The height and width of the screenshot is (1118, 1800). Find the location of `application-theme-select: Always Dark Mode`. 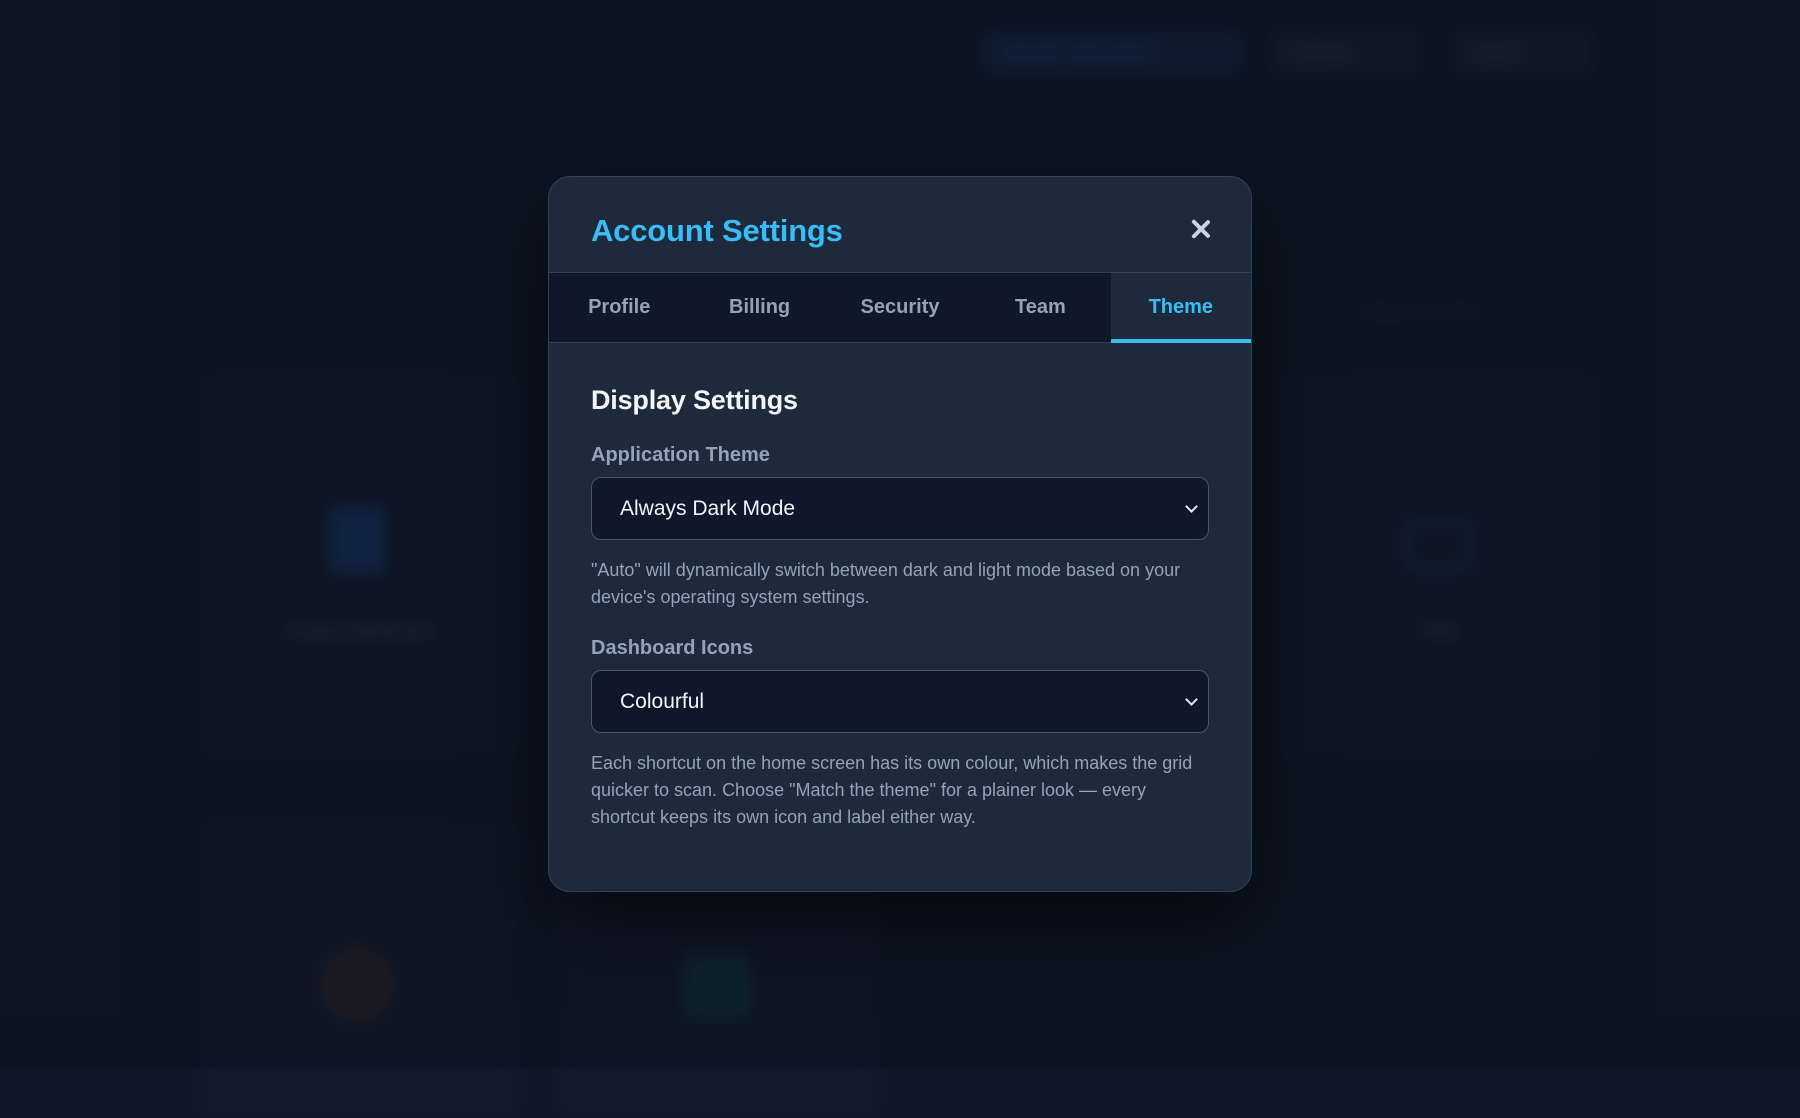

application-theme-select: Always Dark Mode is located at coordinates (900, 508).